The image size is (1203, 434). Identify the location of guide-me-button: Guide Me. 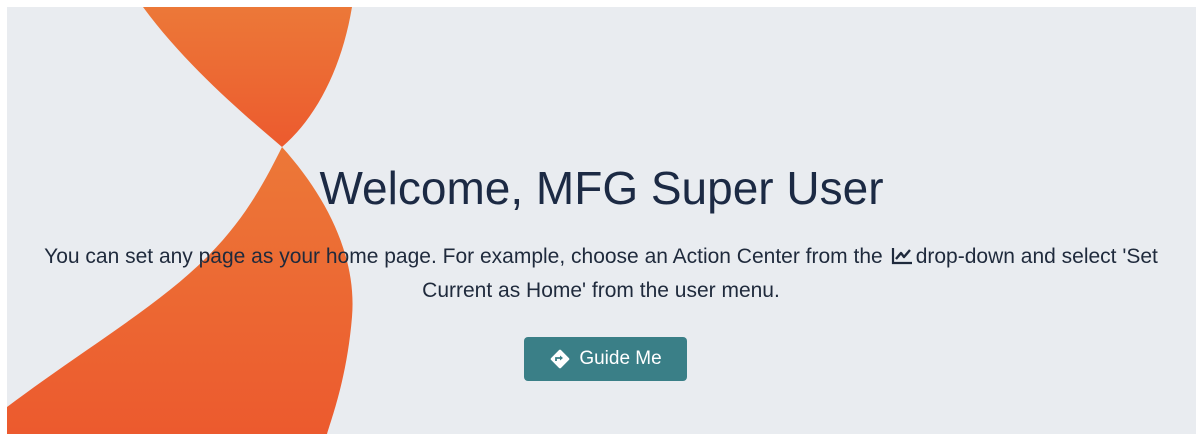
(605, 359).